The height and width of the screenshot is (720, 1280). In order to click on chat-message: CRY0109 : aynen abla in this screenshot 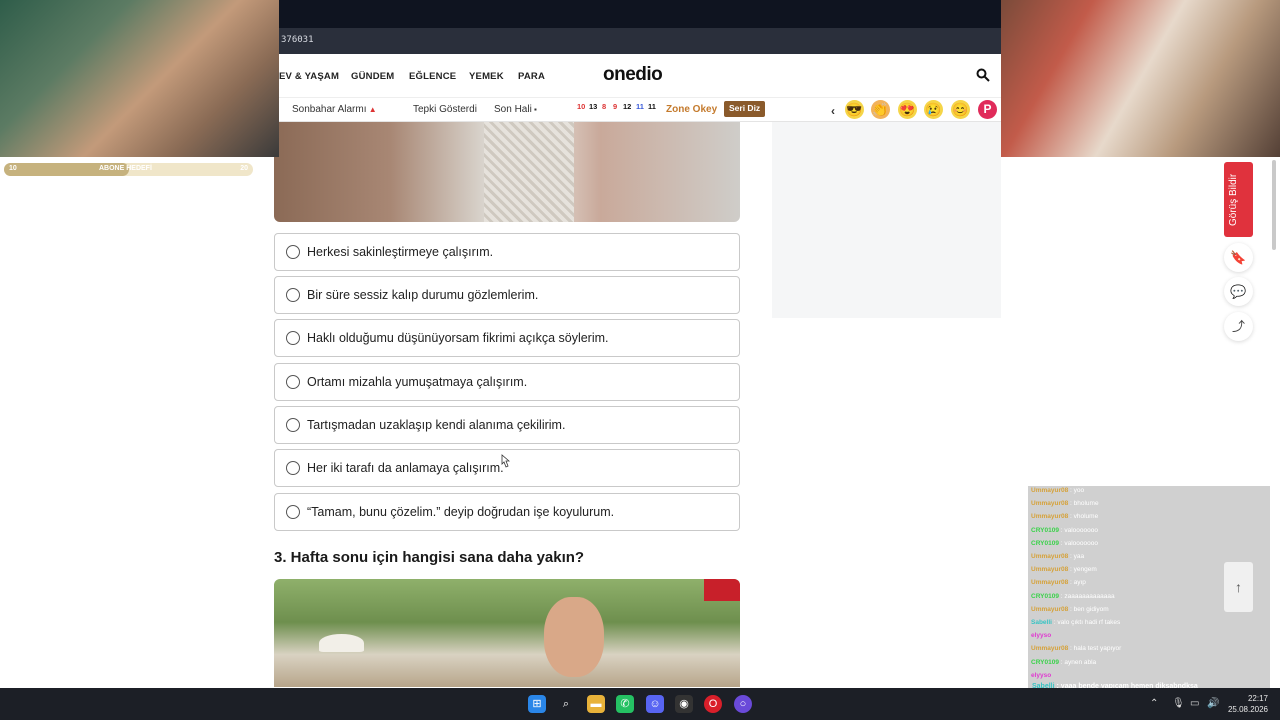, I will do `click(1063, 662)`.